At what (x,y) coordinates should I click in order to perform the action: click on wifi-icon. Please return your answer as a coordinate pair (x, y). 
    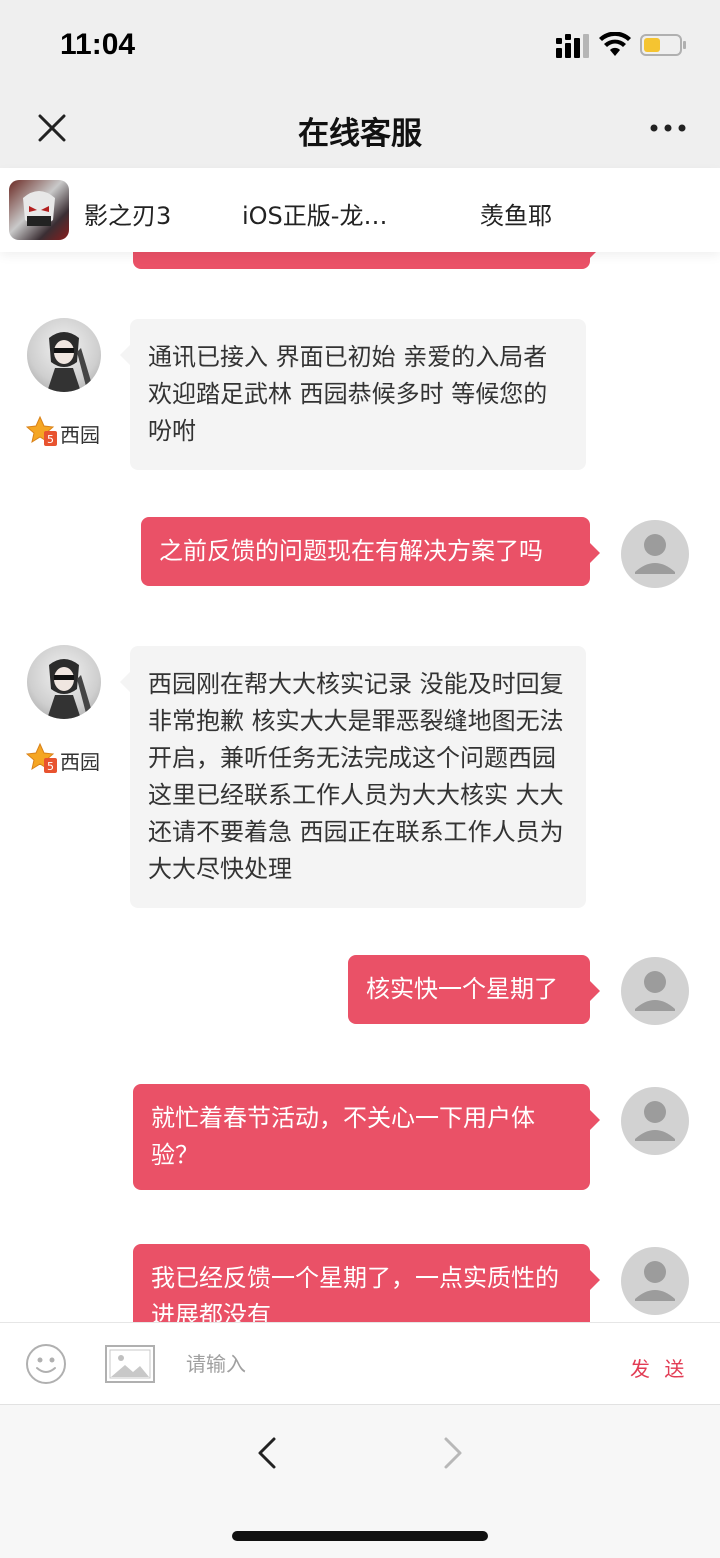
    Looking at the image, I should click on (615, 44).